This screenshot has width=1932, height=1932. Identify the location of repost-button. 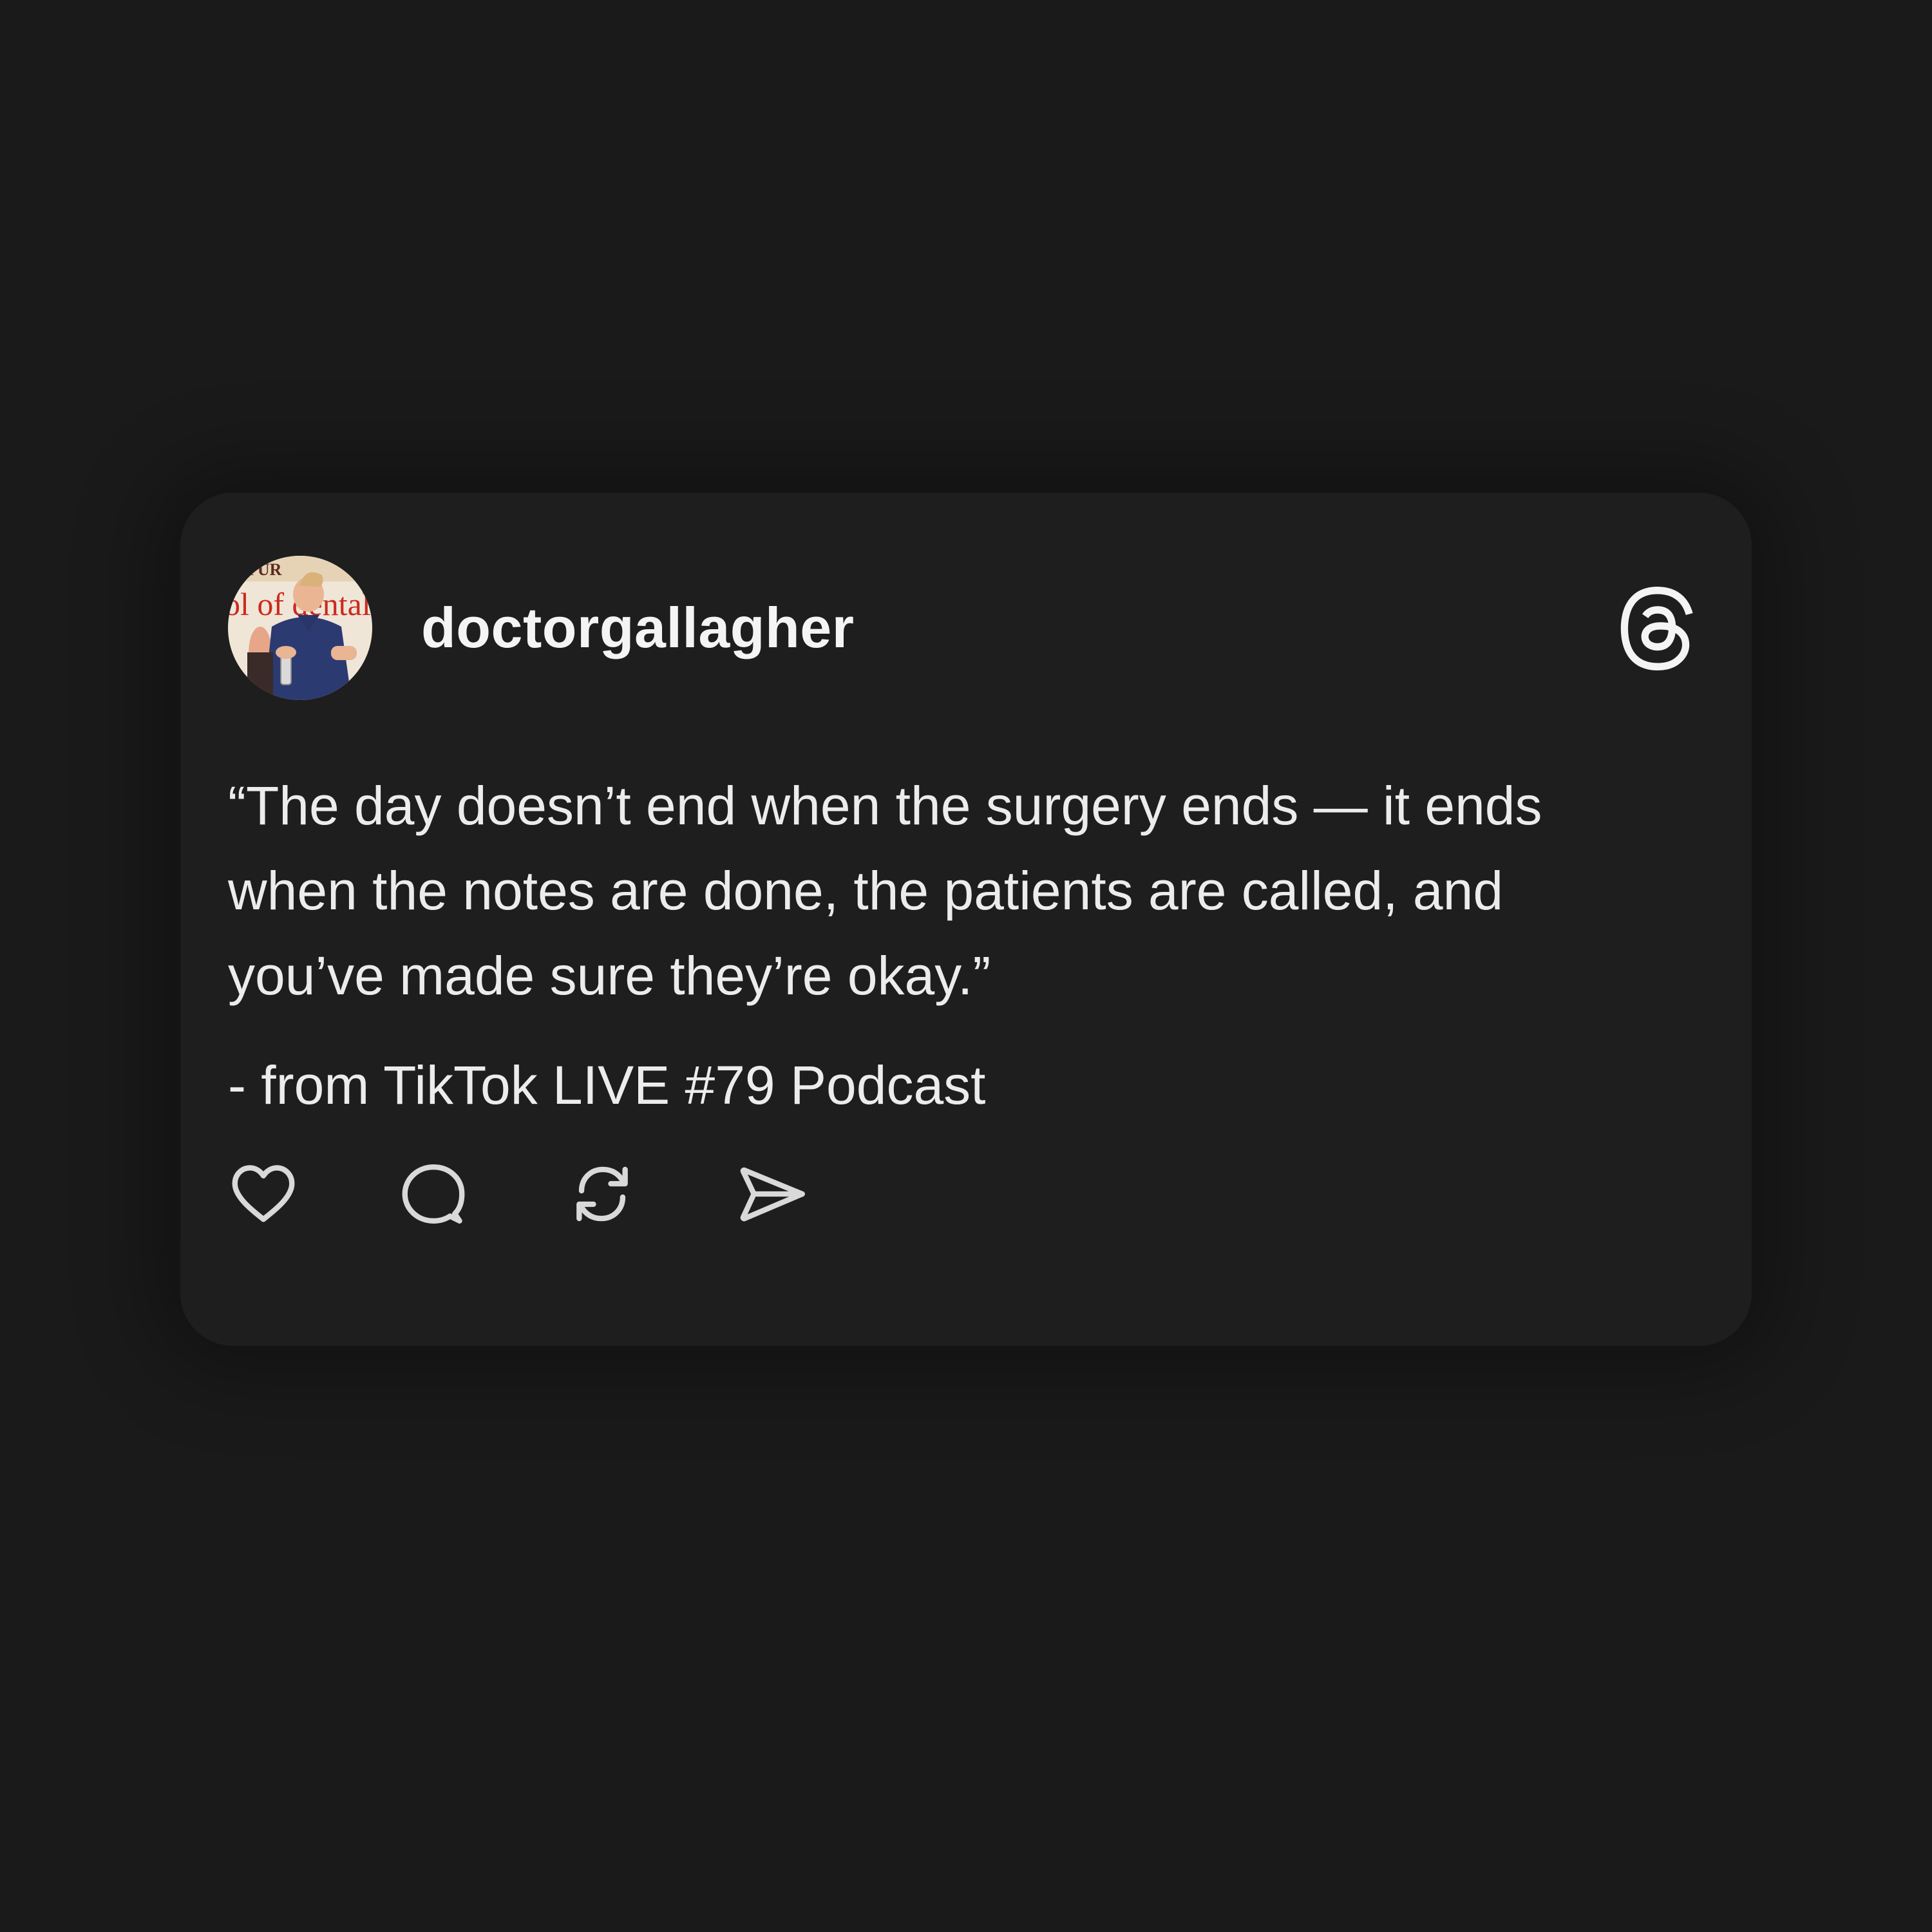
(602, 1194).